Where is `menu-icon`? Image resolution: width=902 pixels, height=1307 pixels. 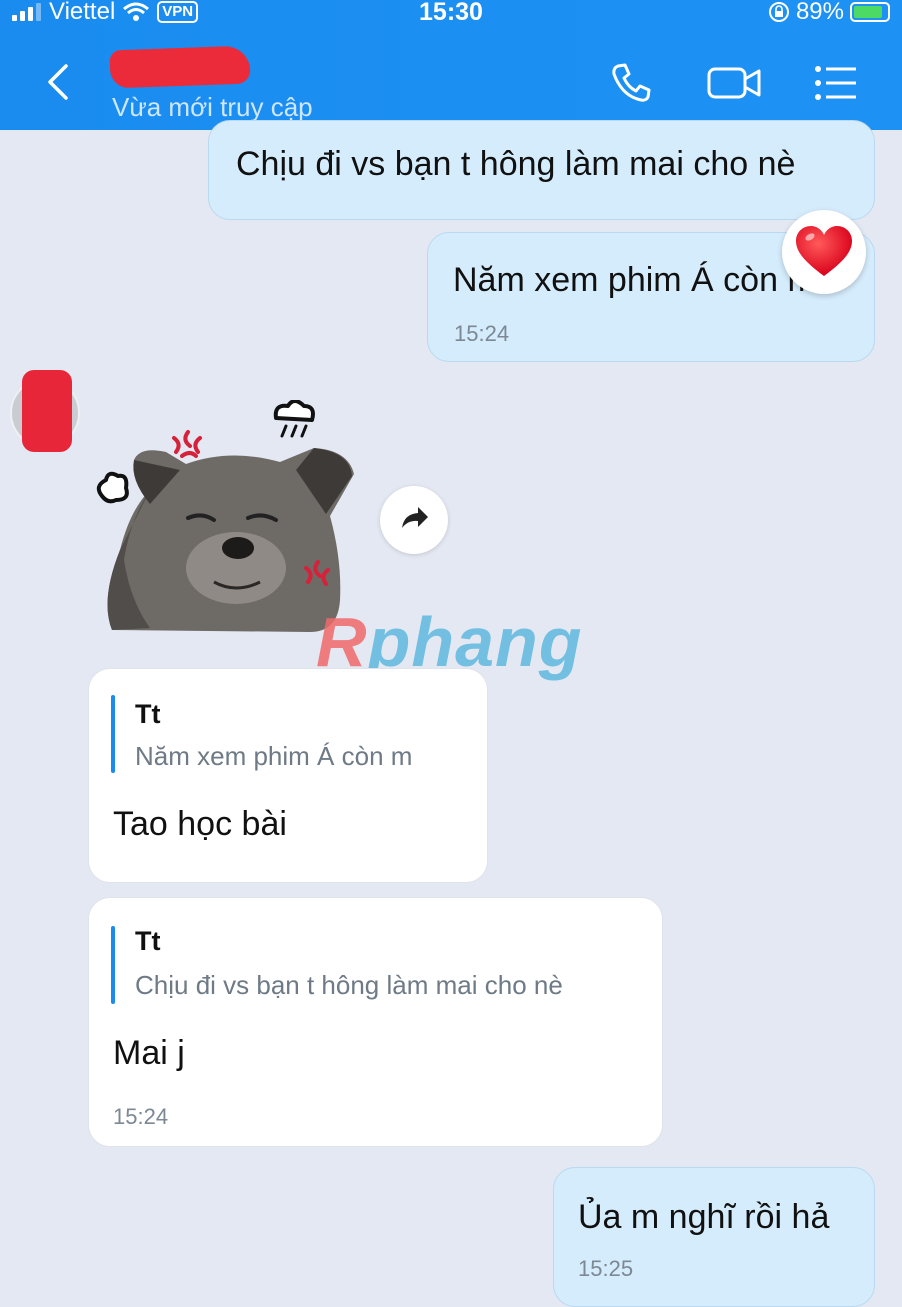
menu-icon is located at coordinates (835, 83).